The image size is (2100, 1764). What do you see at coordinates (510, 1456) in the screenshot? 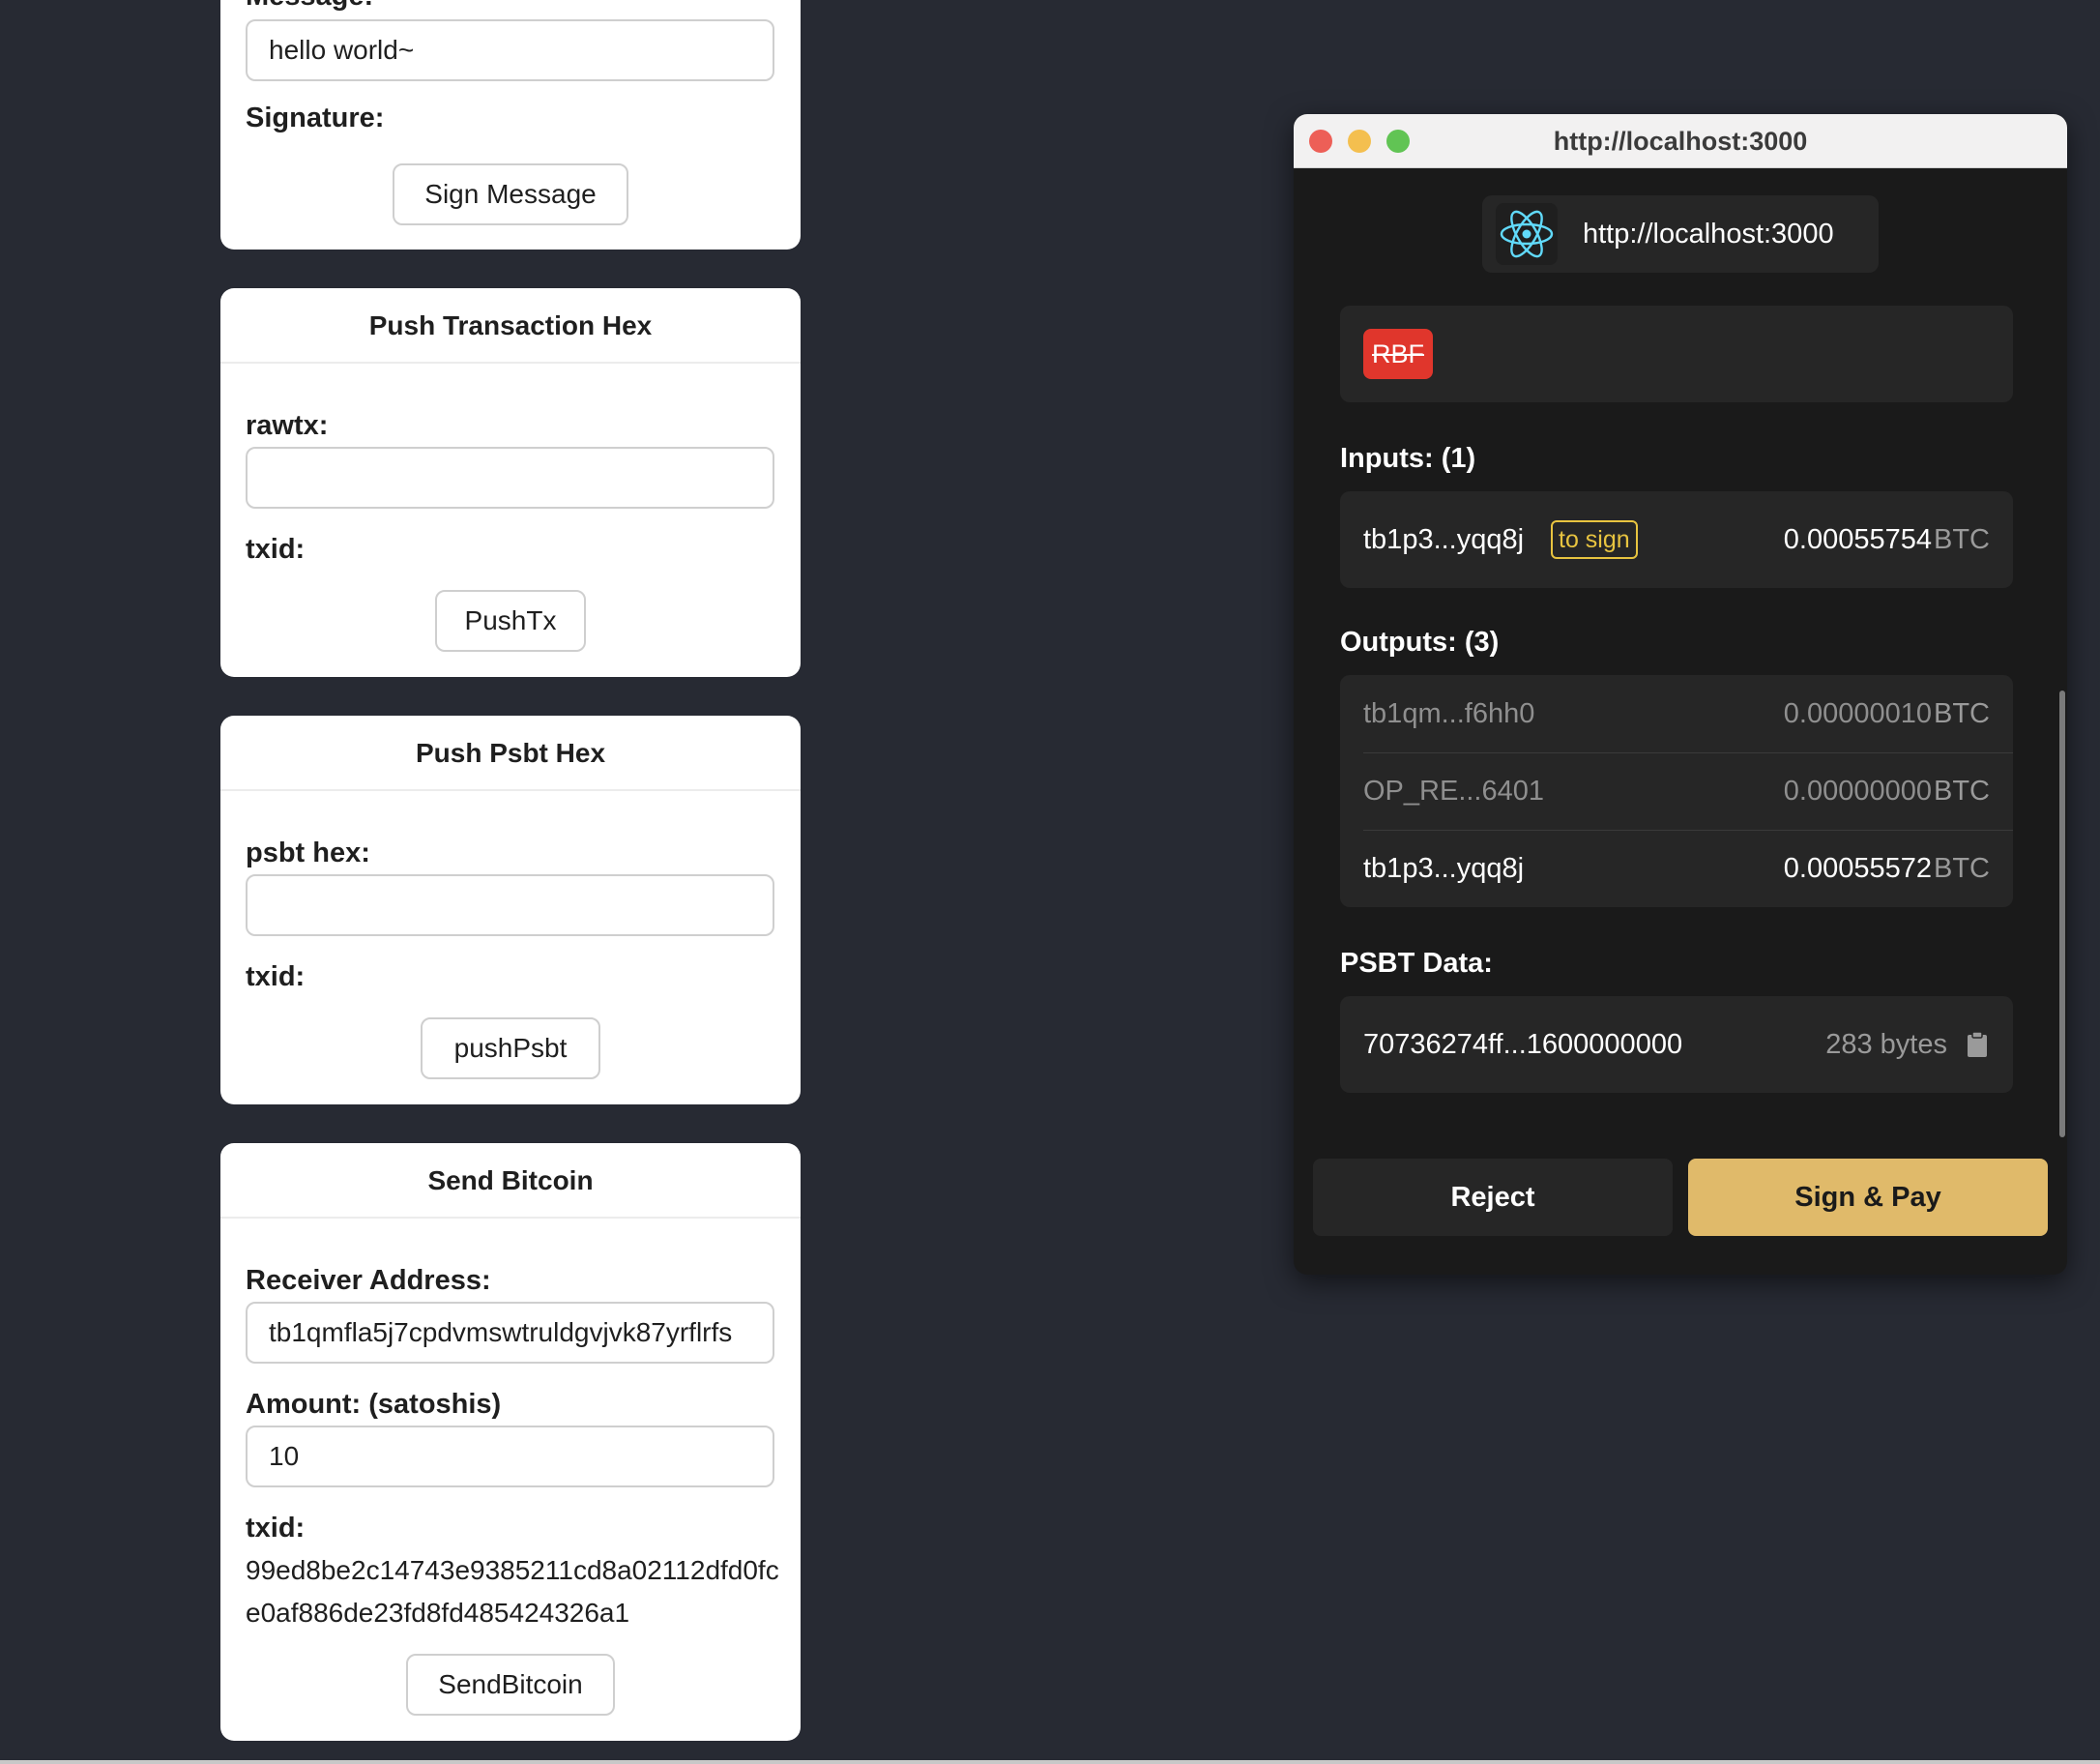
I see `amount-input` at bounding box center [510, 1456].